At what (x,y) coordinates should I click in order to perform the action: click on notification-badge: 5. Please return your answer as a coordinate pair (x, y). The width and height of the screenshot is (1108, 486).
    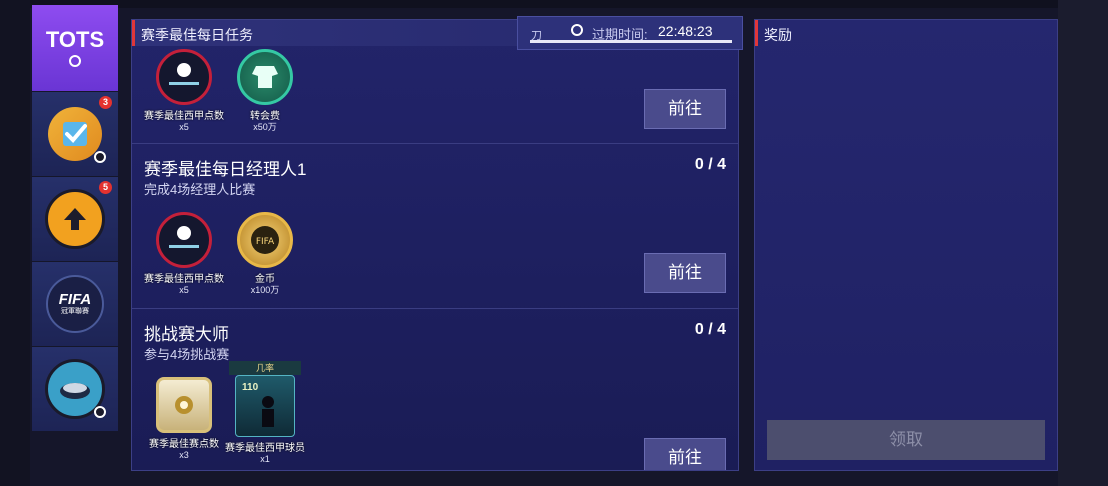
    Looking at the image, I should click on (105, 187).